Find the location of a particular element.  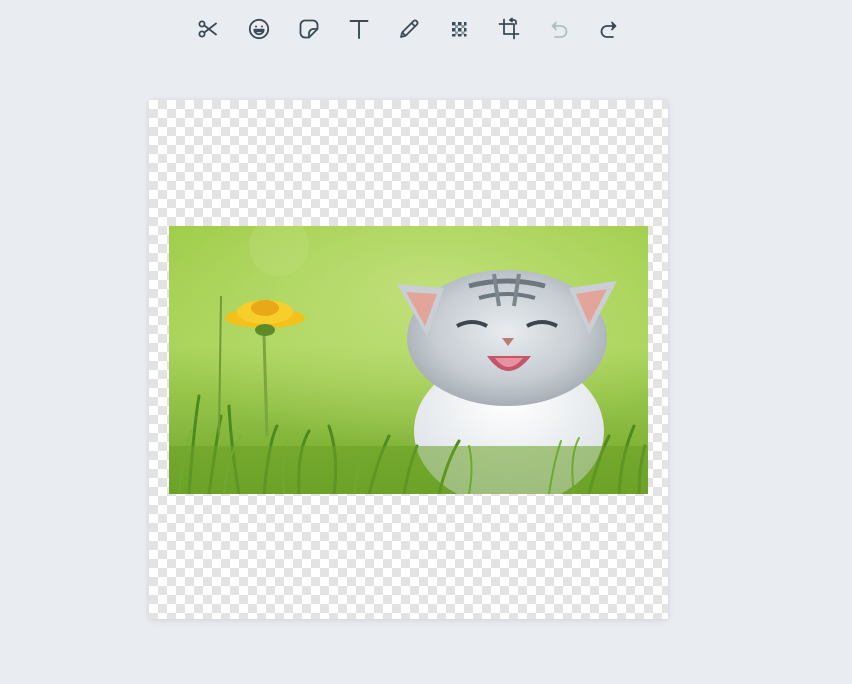

blur-tool-button is located at coordinates (459, 29).